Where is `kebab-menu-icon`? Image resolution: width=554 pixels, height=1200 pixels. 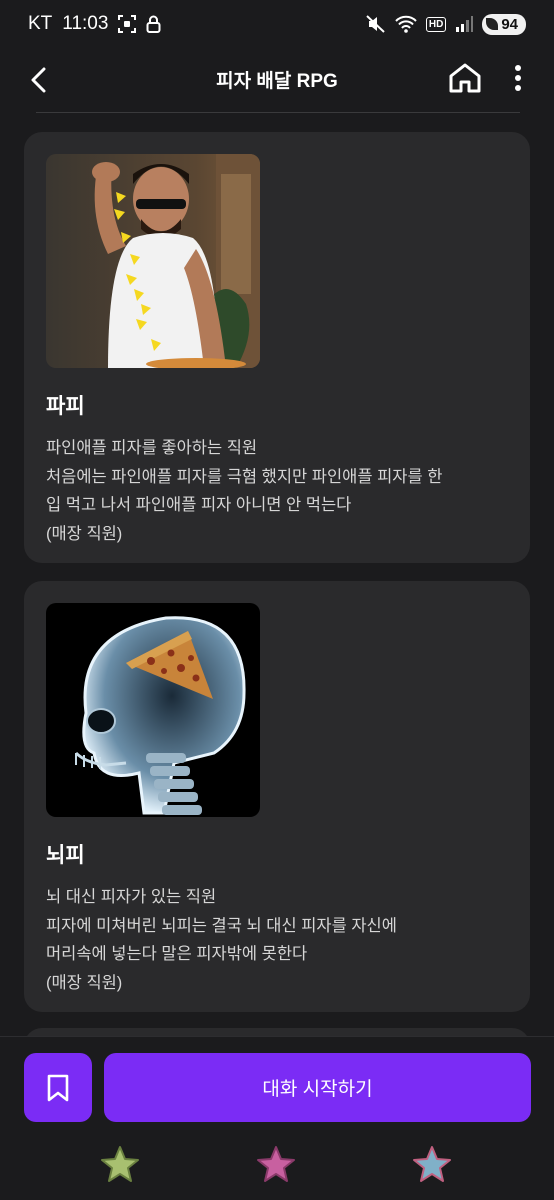
kebab-menu-icon is located at coordinates (518, 78).